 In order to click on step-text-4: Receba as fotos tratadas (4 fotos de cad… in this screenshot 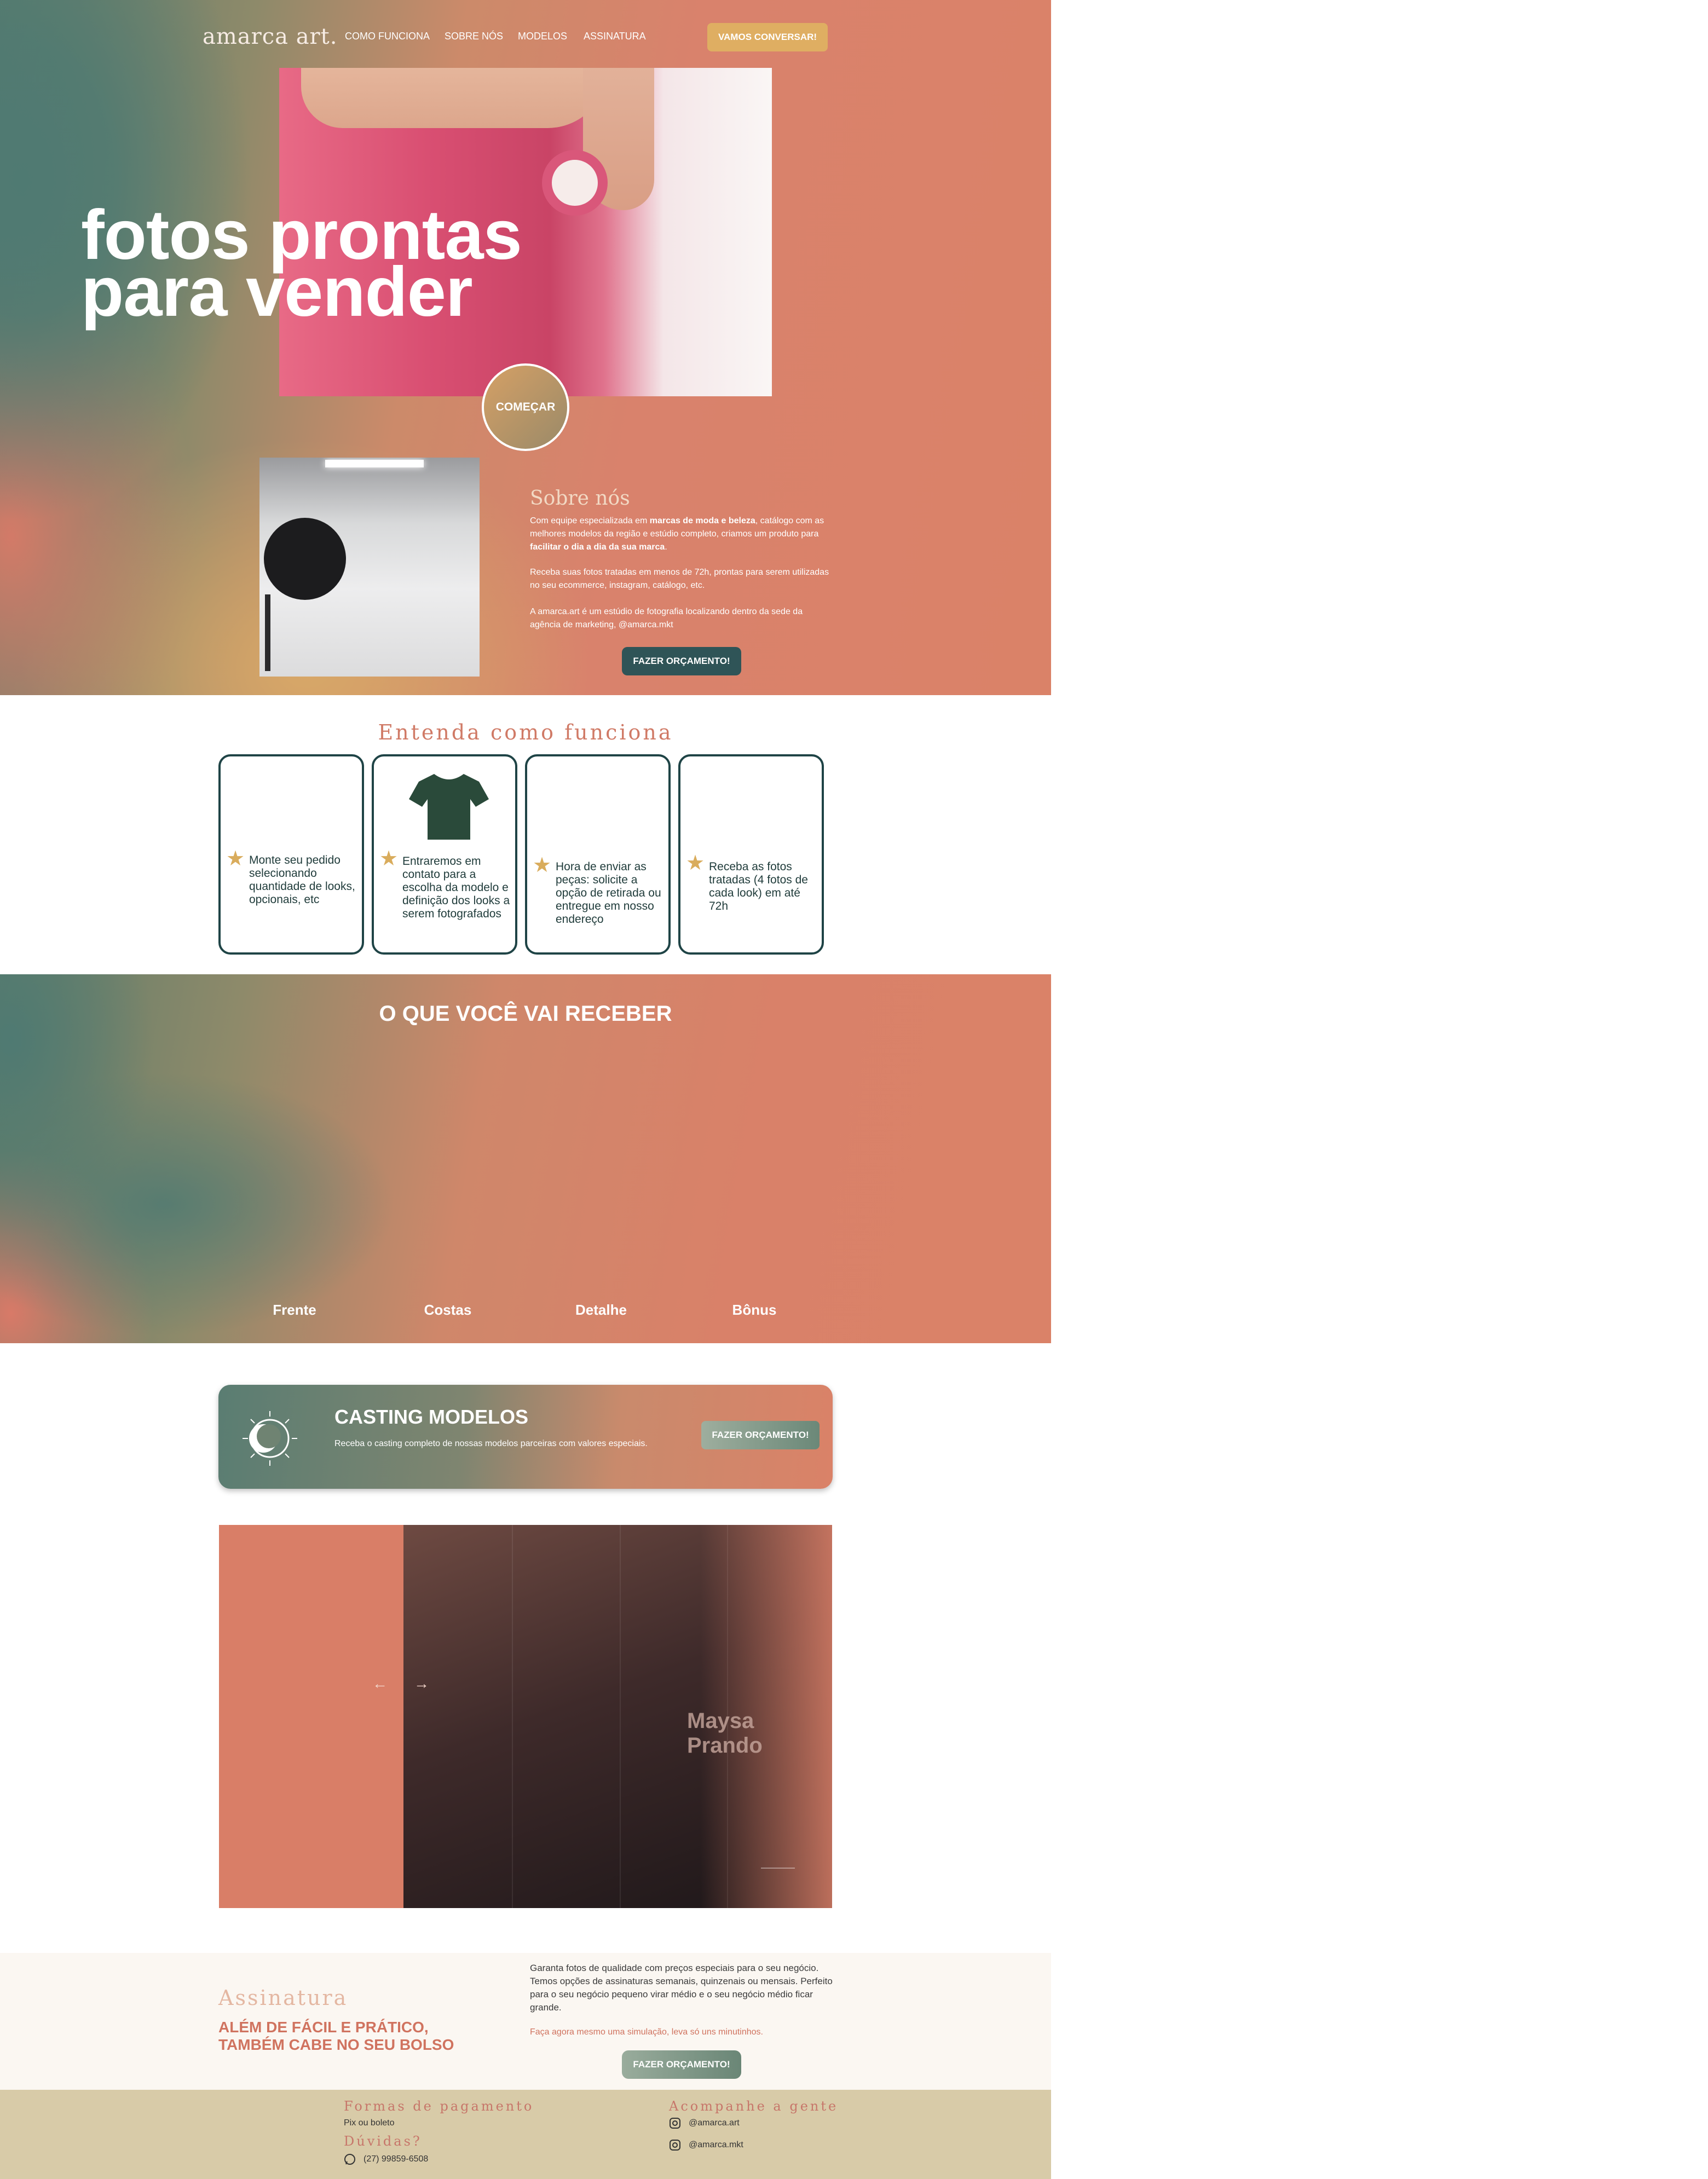, I will do `click(758, 886)`.